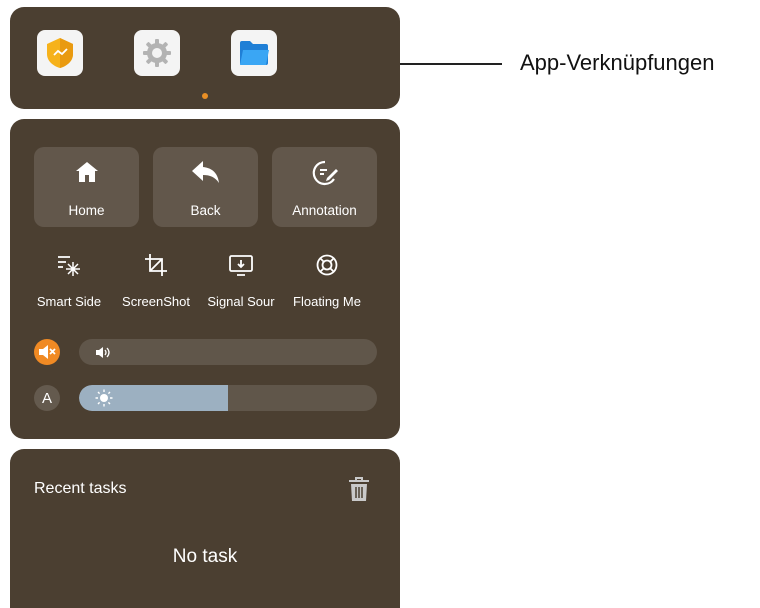  I want to click on smart-side-label: Smart Side, so click(69, 301).